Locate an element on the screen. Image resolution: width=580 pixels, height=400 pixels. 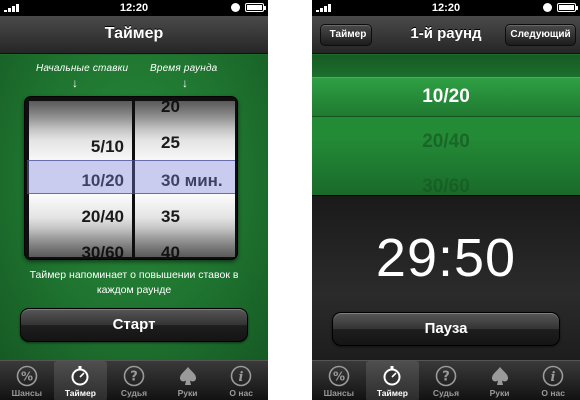
minutes-option: 20 is located at coordinates (170, 113).